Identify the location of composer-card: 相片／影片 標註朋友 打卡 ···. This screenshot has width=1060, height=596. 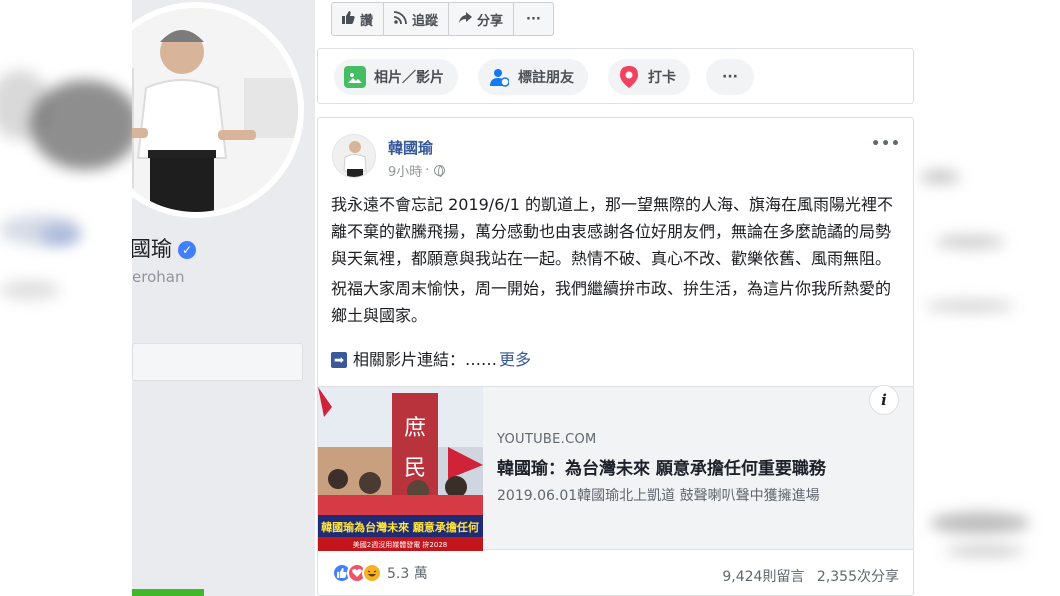
(615, 76).